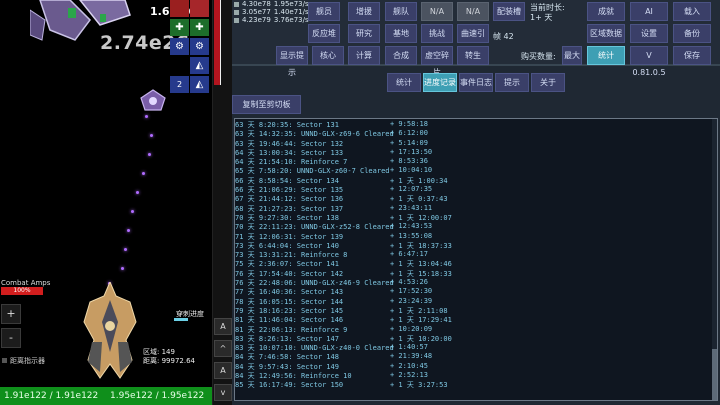  I want to click on sector-label: 区域: 149, so click(159, 352).